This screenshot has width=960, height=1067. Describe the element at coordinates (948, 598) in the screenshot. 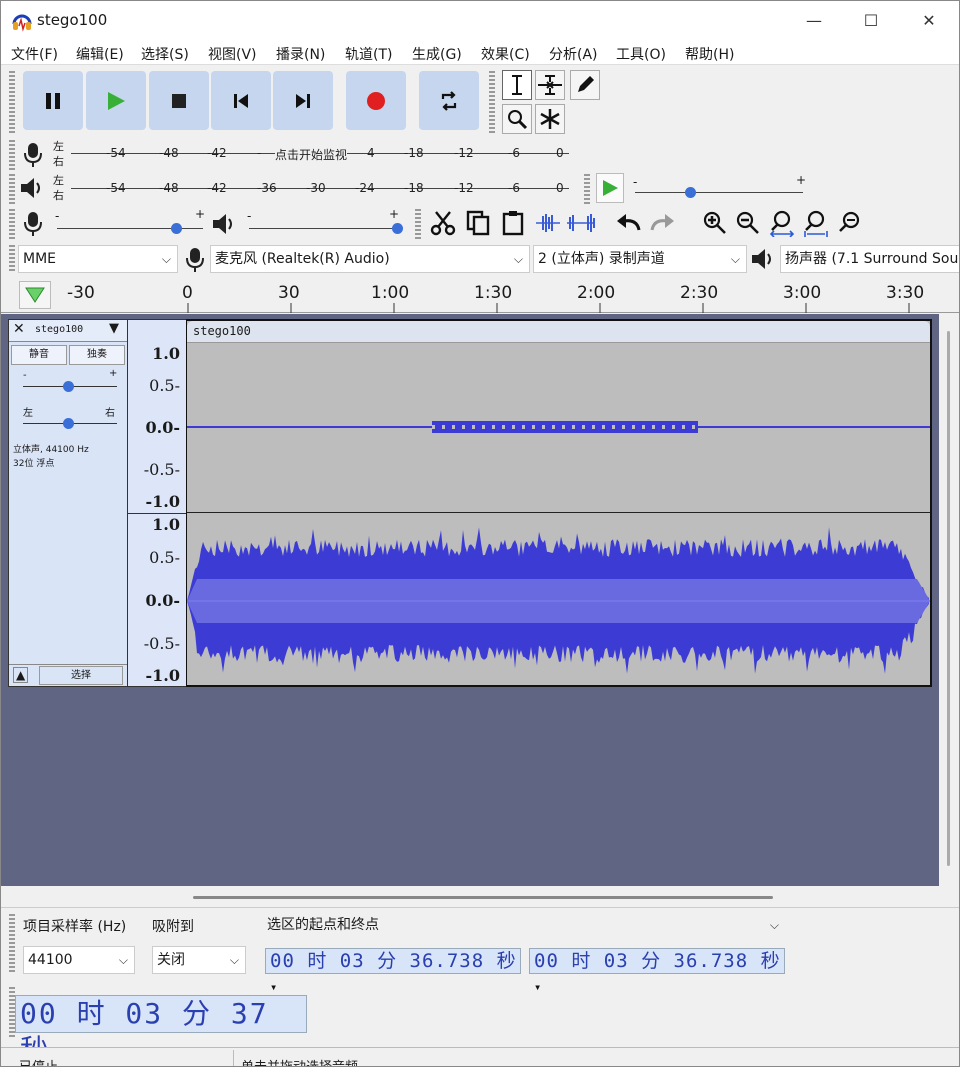

I see `vertical-scrollbar` at that location.